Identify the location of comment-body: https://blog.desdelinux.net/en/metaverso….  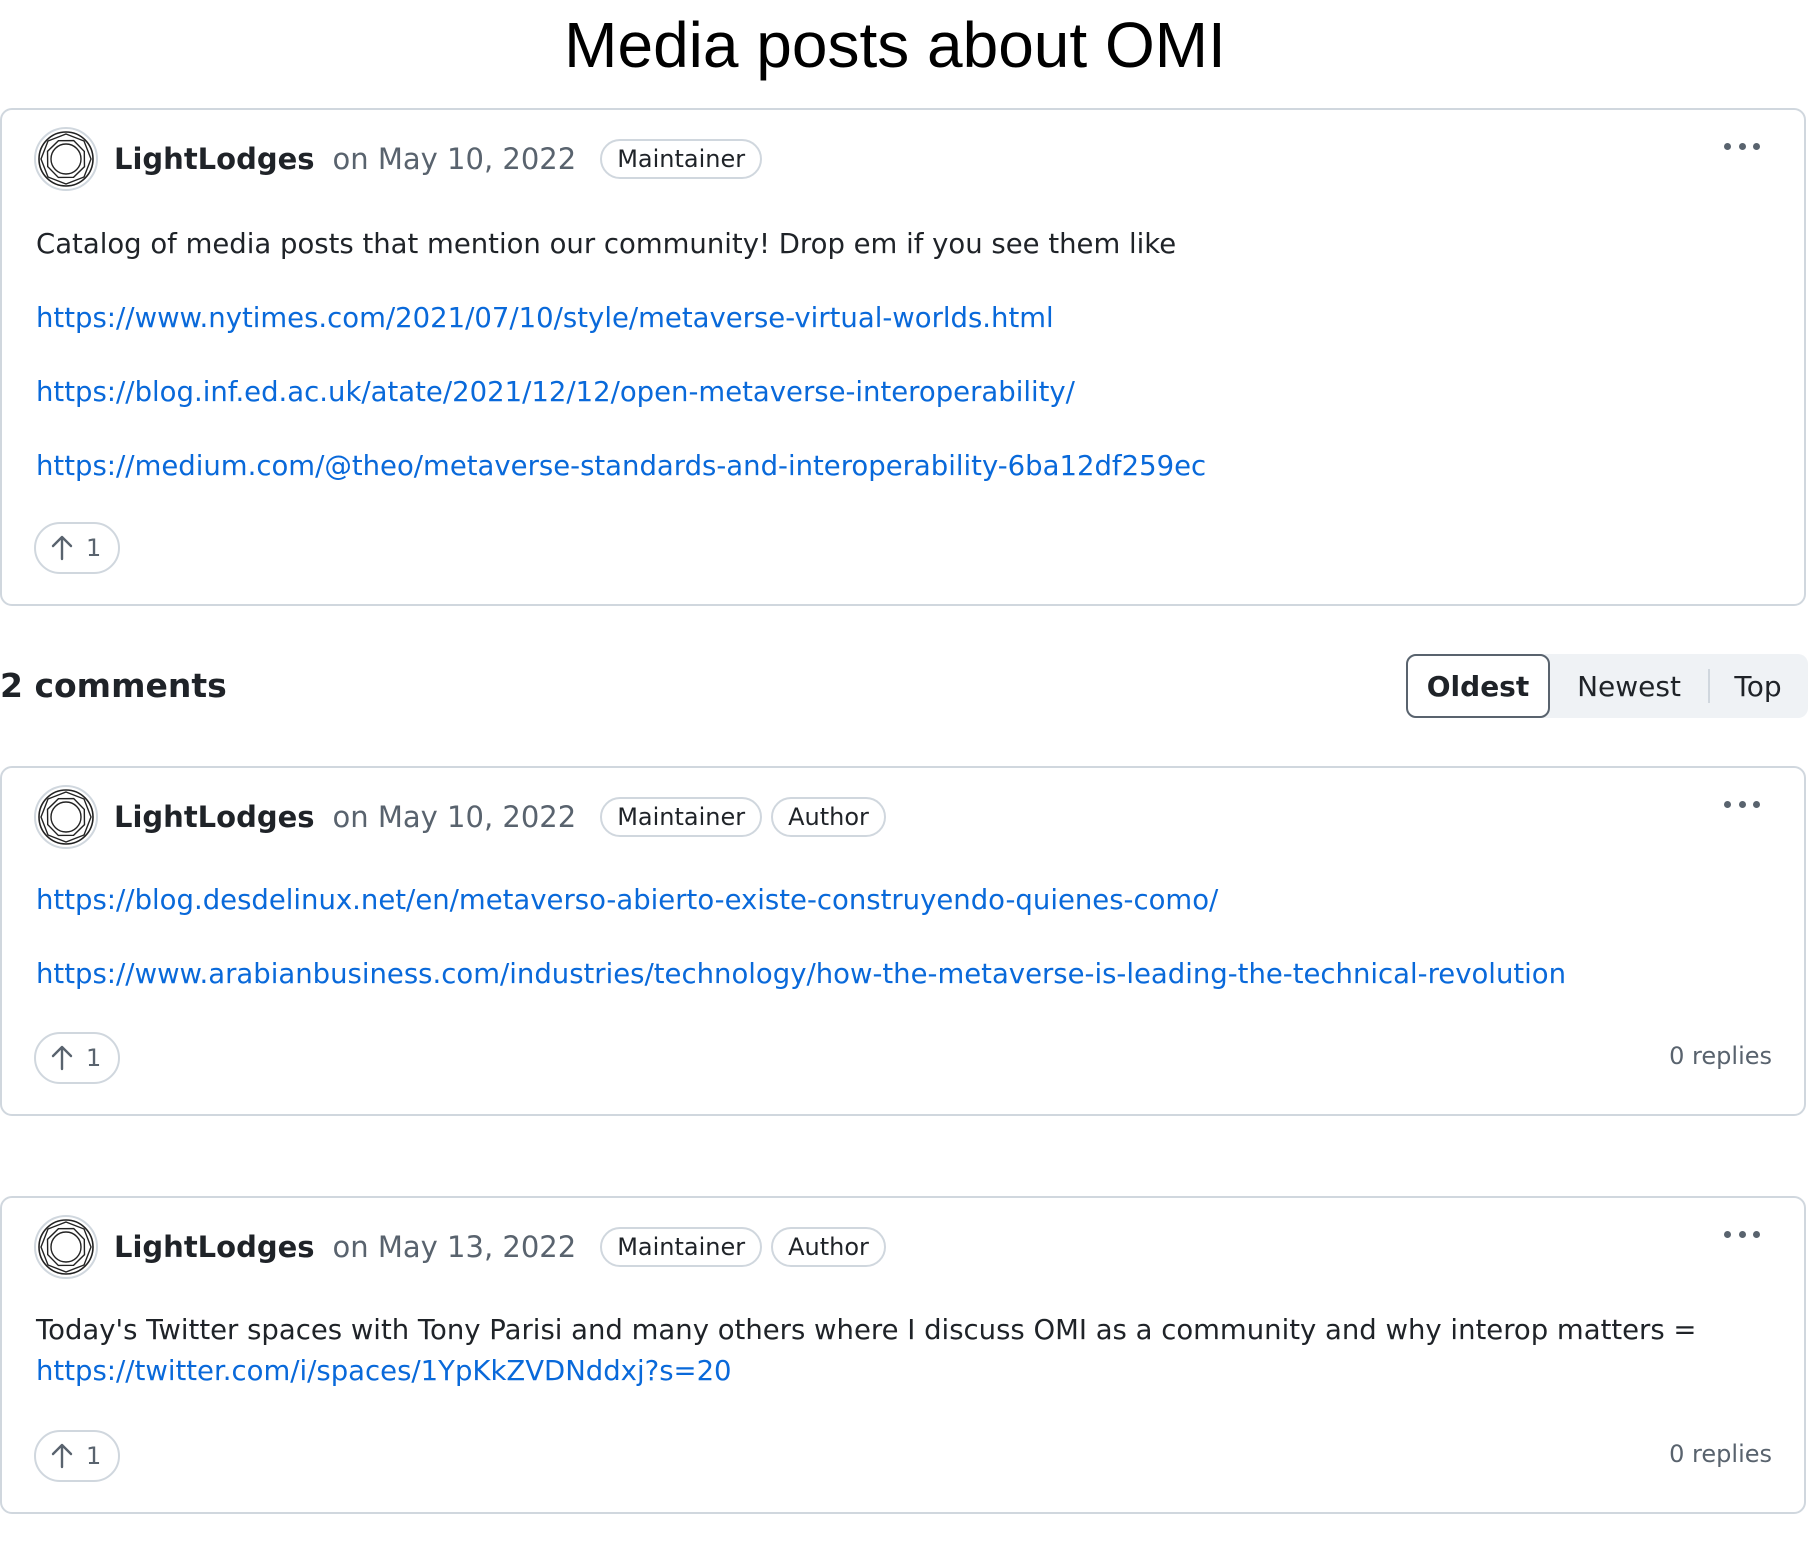
(900, 937).